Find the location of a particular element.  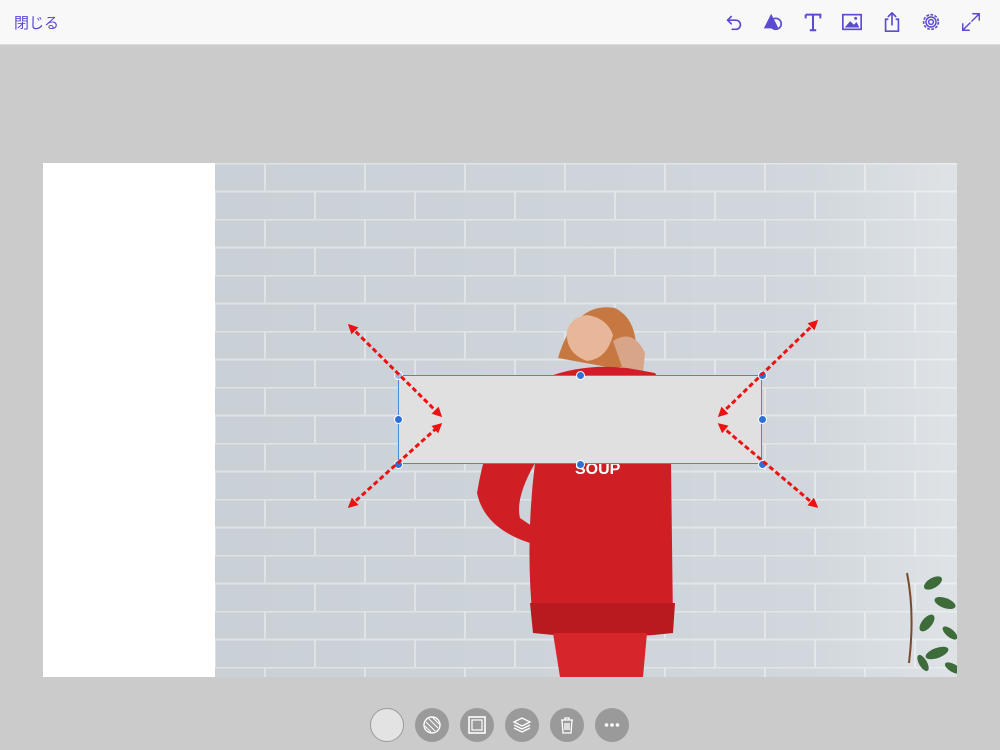

text-icon is located at coordinates (813, 22).